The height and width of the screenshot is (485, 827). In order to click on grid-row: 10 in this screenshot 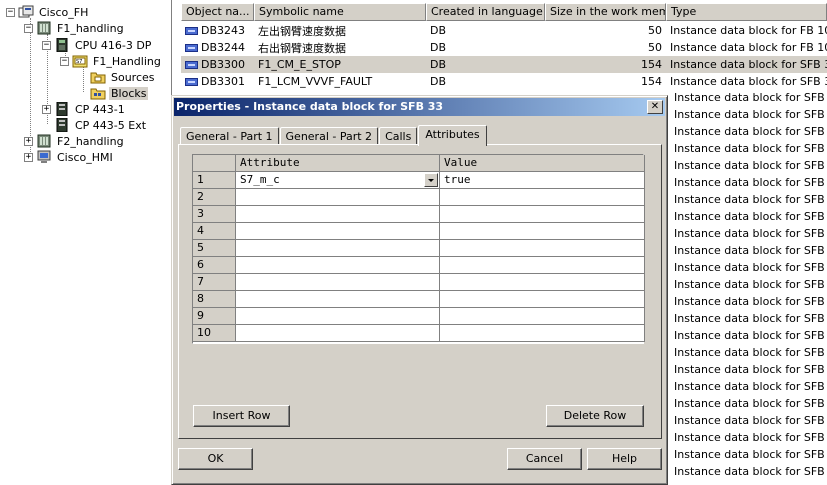, I will do `click(419, 333)`.